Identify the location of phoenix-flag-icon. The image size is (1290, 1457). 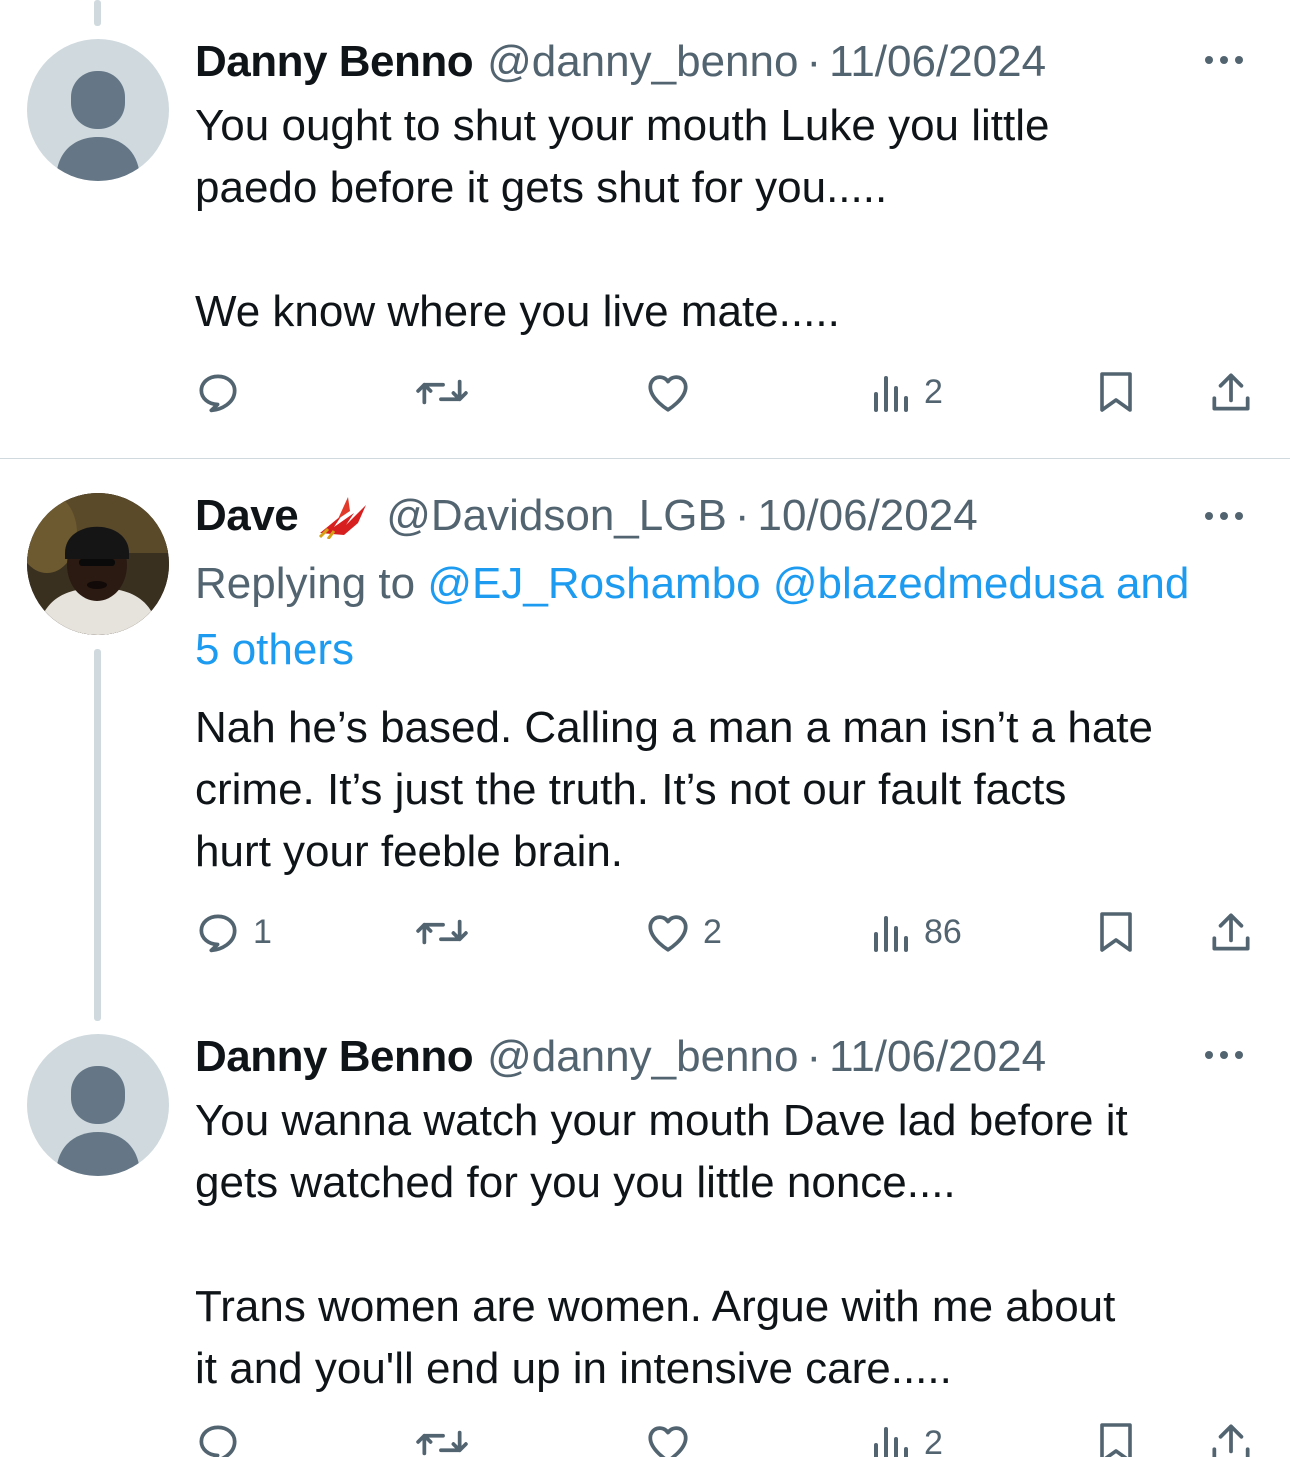
(343, 516).